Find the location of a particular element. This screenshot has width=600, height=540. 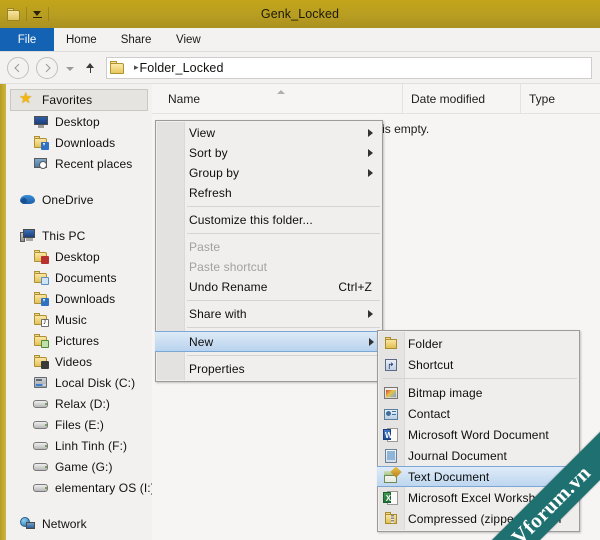

journal-document-icon is located at coordinates (391, 456).